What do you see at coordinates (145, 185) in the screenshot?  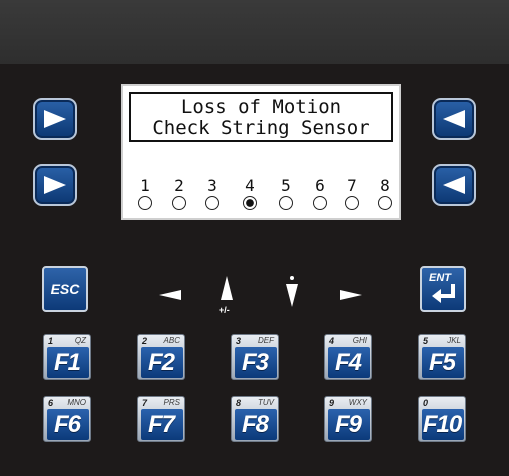 I see `indicator-label: 1` at bounding box center [145, 185].